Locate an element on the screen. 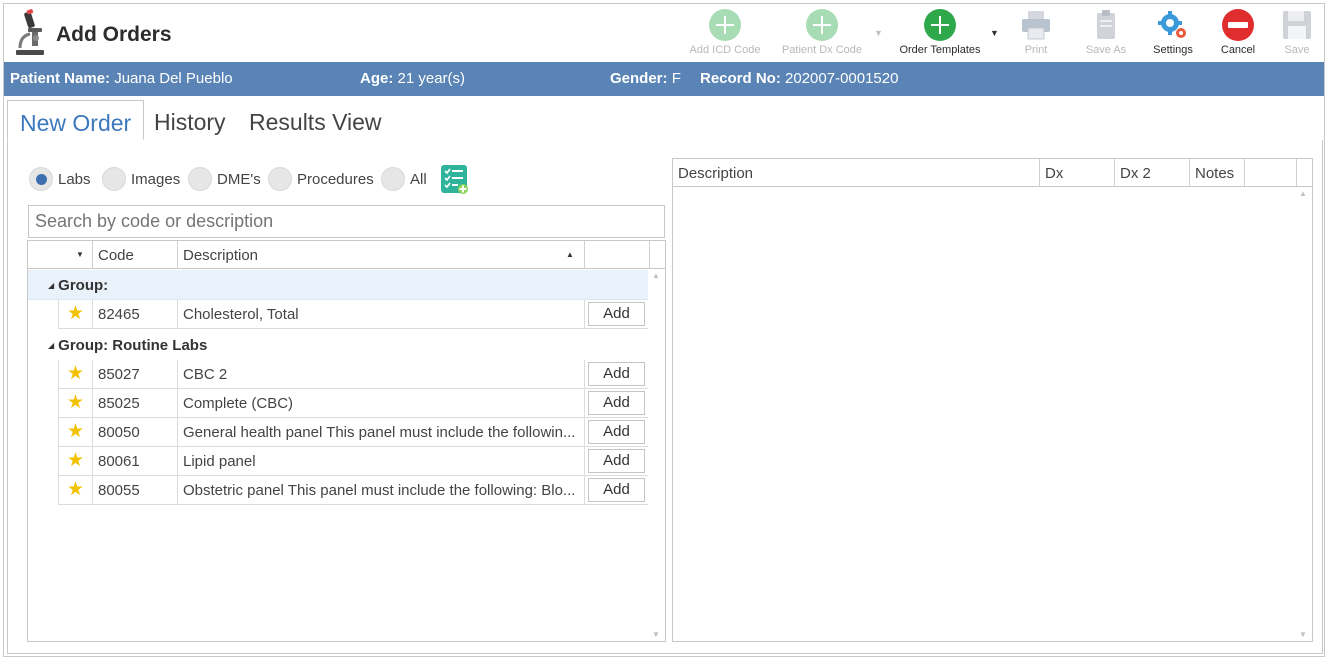 The height and width of the screenshot is (660, 1328). save-as-label: Save As is located at coordinates (1106, 50).